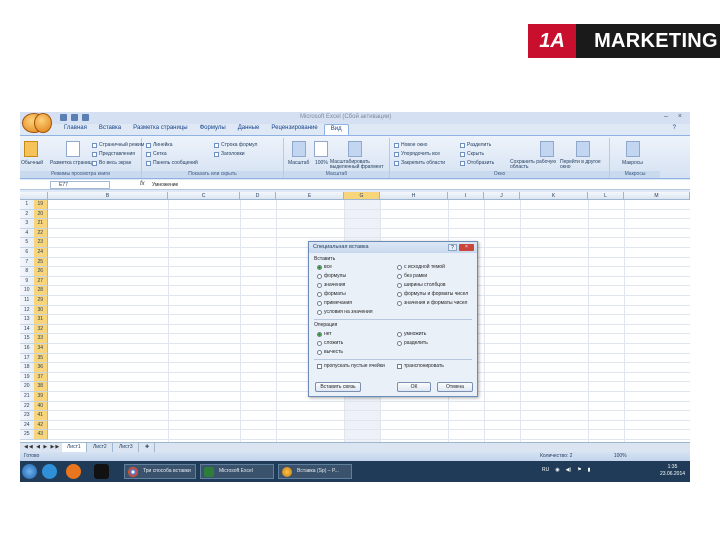 Image resolution: width=720 pixels, height=540 pixels. I want to click on dialog-close-icon: ×, so click(466, 247).